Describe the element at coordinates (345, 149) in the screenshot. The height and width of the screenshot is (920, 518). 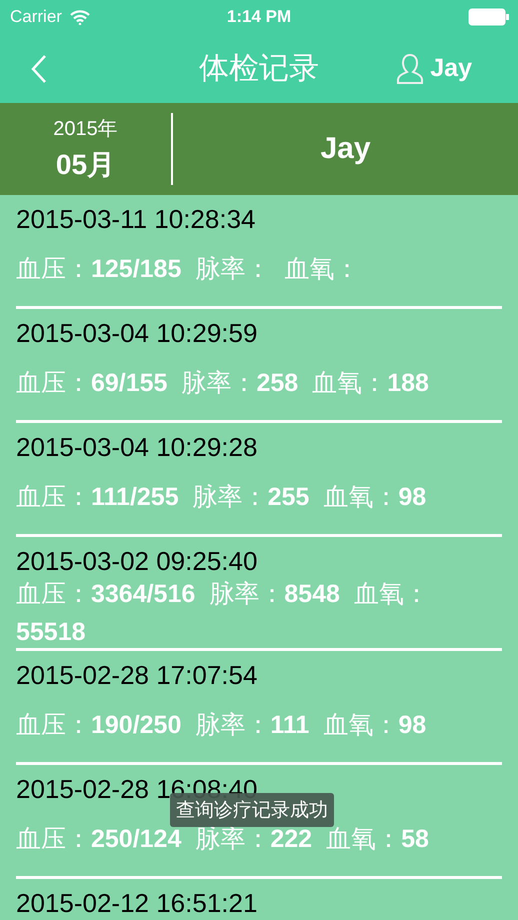
I see `patient-name: Jay` at that location.